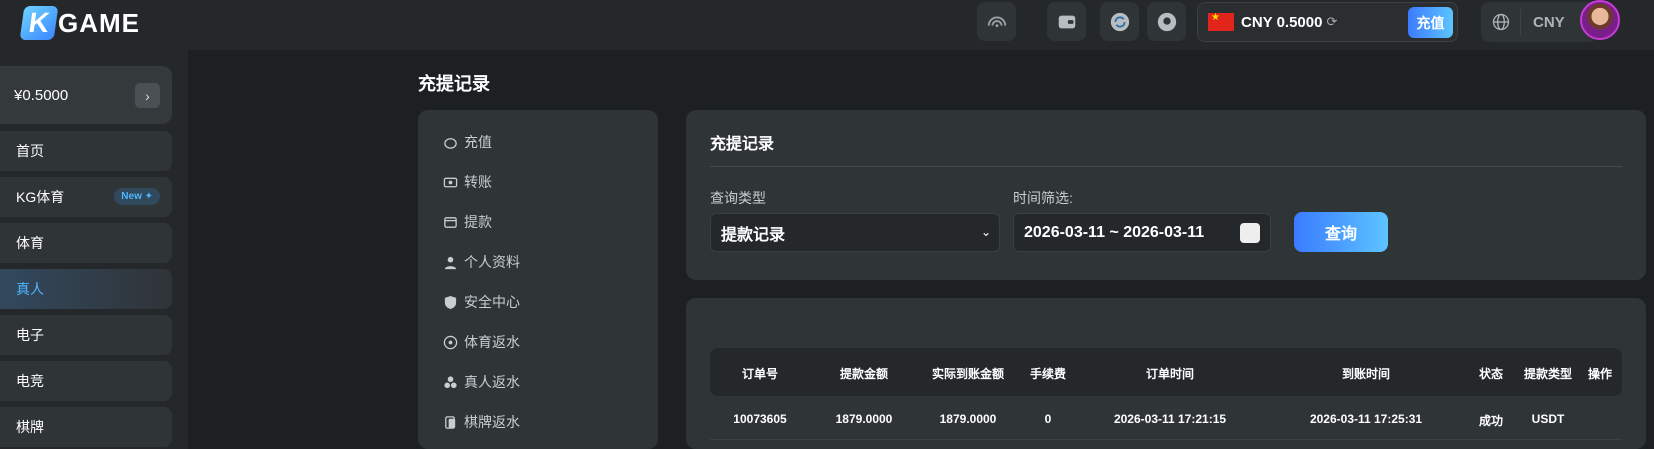 The image size is (1654, 449). What do you see at coordinates (30, 289) in the screenshot?
I see `sidebar-item-label: 真人` at bounding box center [30, 289].